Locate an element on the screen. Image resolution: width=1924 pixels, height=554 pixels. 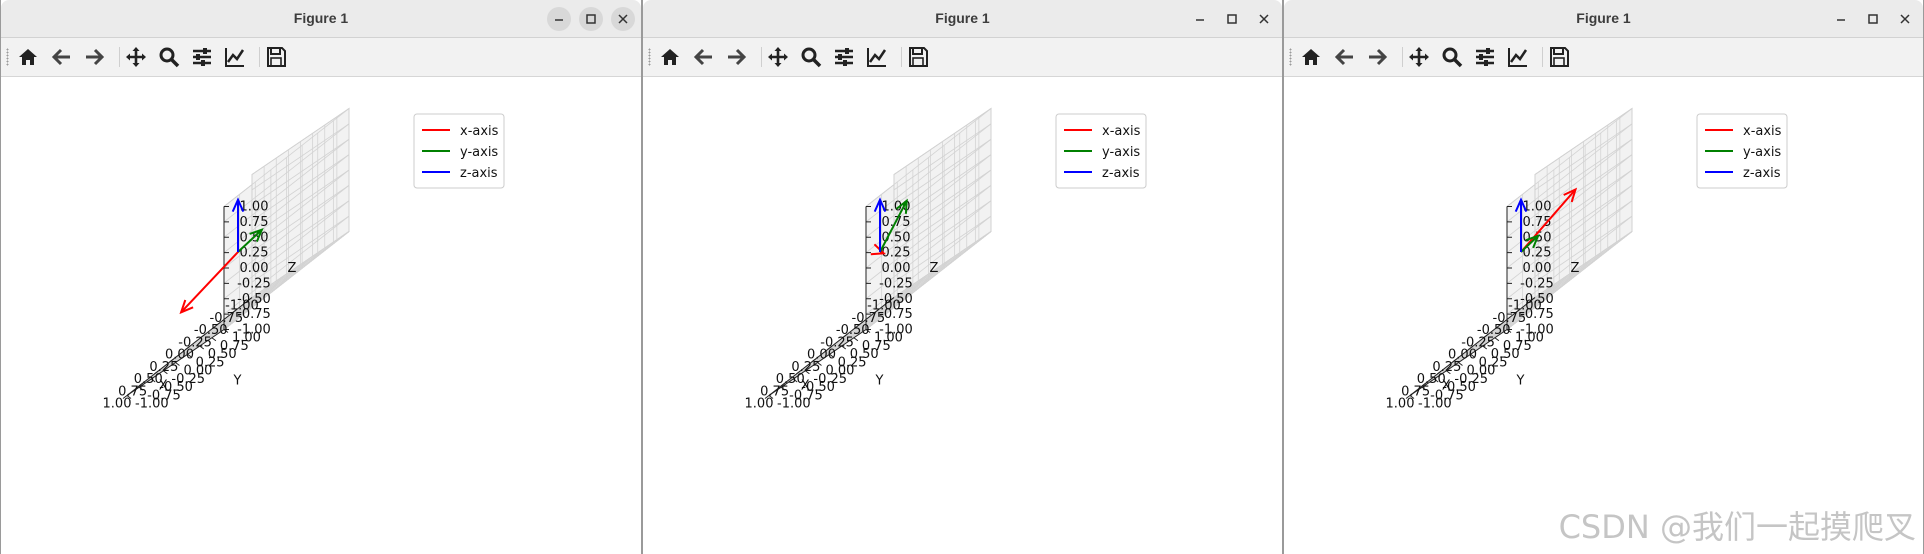
maximize-icon is located at coordinates (591, 19).